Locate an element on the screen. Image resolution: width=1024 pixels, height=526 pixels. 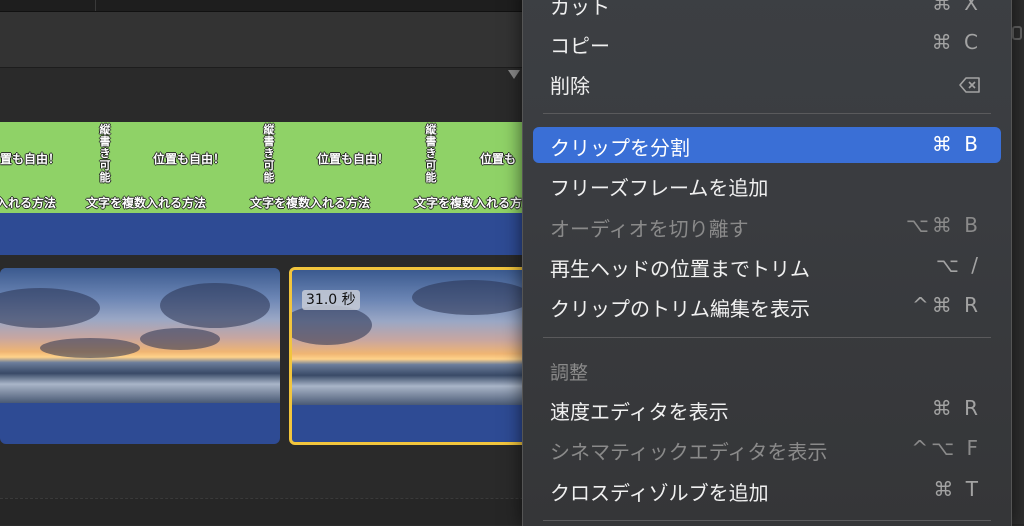
menu-section-header: 調整 is located at coordinates (569, 373).